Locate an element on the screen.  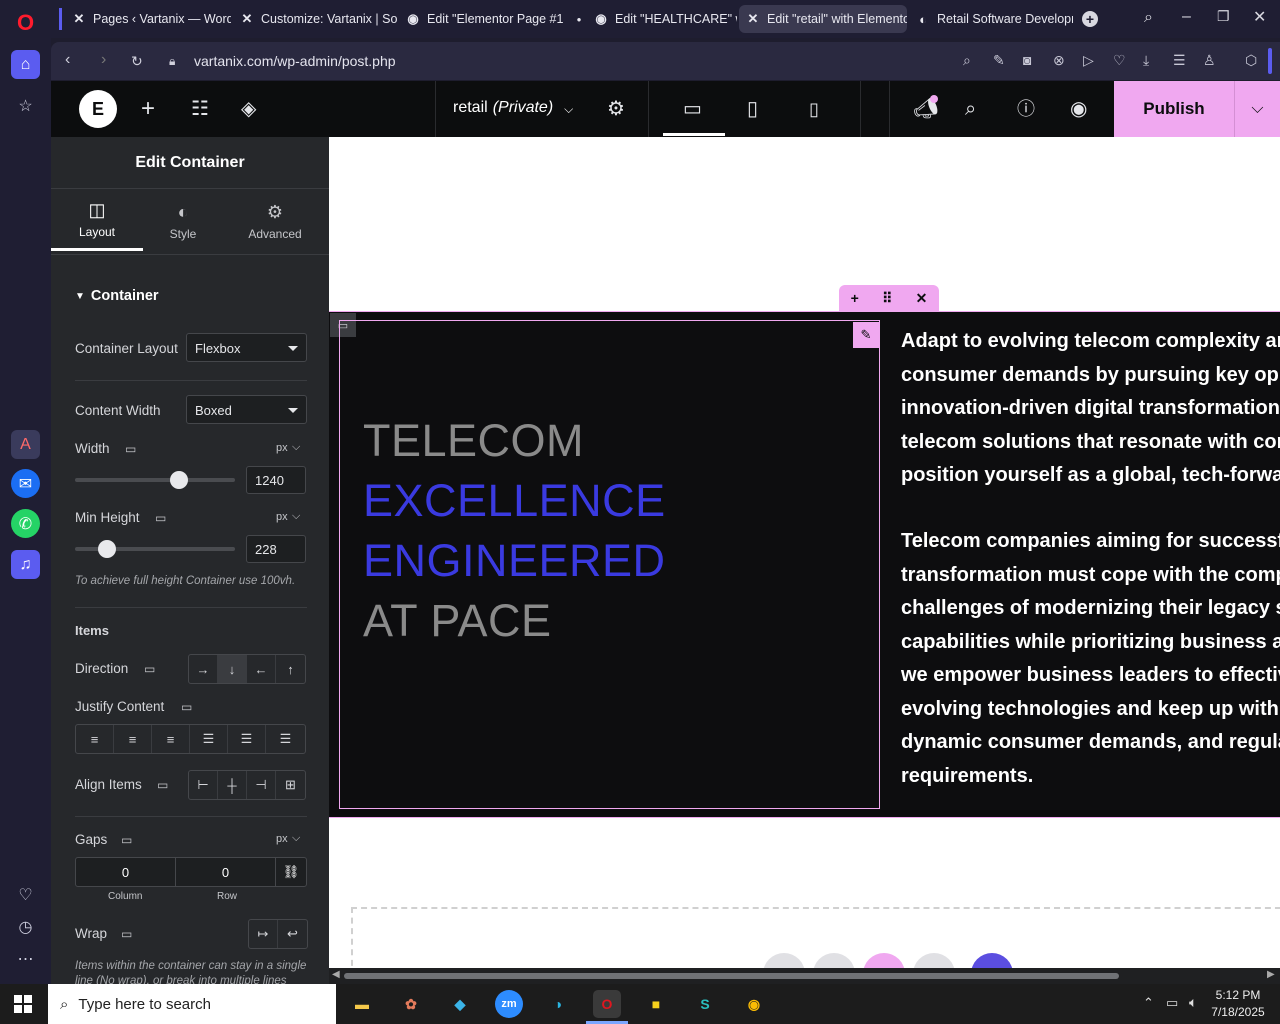
scroll-right-icon: ▶ is located at coordinates (1271, 974).